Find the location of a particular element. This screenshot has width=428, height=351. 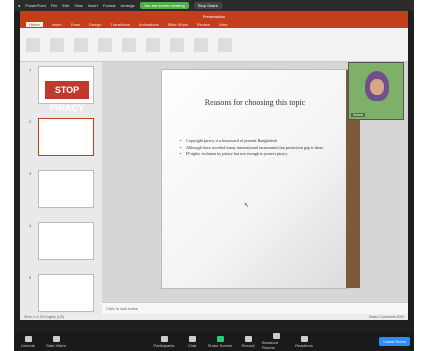

slide-thumb-4: 4 is located at coordinates (61, 241).